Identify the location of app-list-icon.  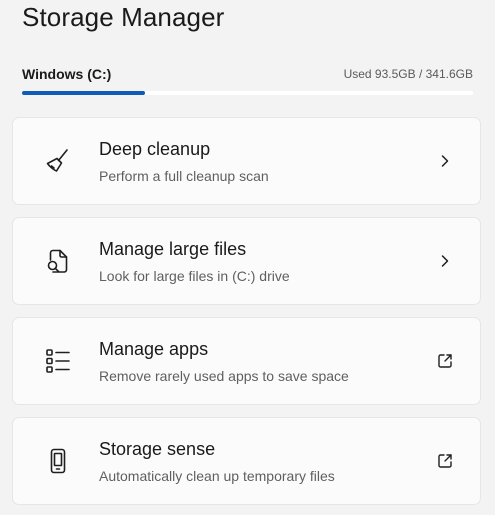
(58, 361).